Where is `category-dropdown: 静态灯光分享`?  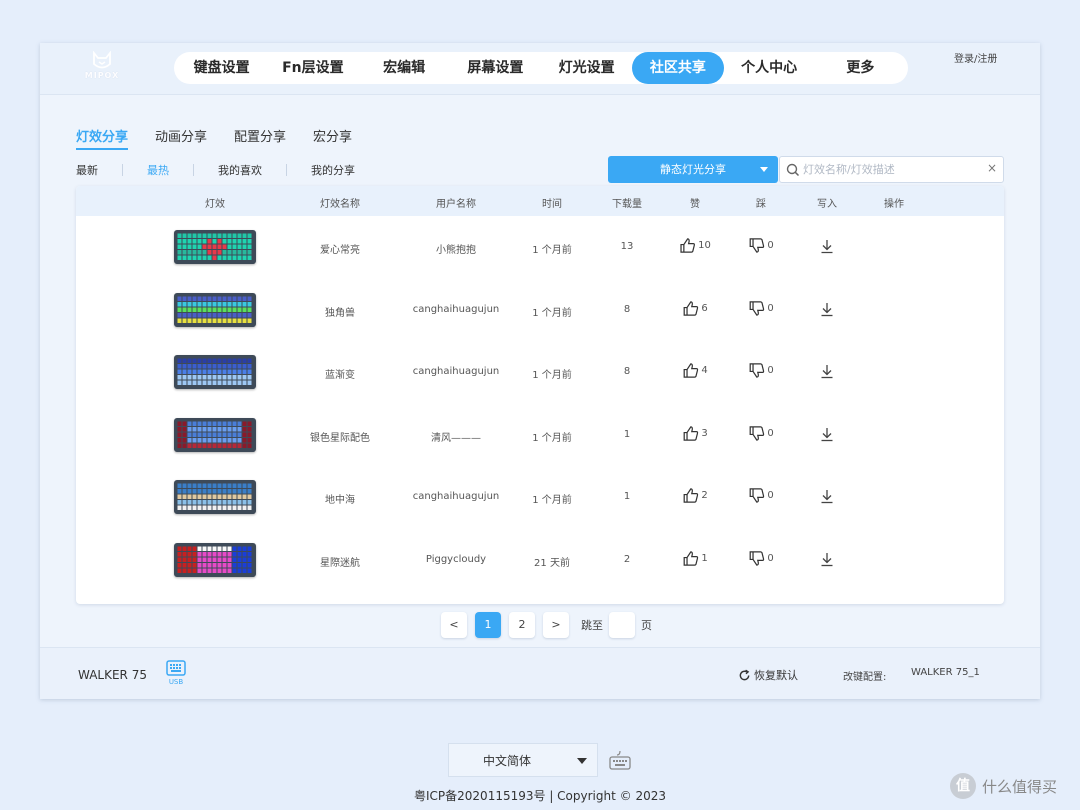 category-dropdown: 静态灯光分享 is located at coordinates (693, 169).